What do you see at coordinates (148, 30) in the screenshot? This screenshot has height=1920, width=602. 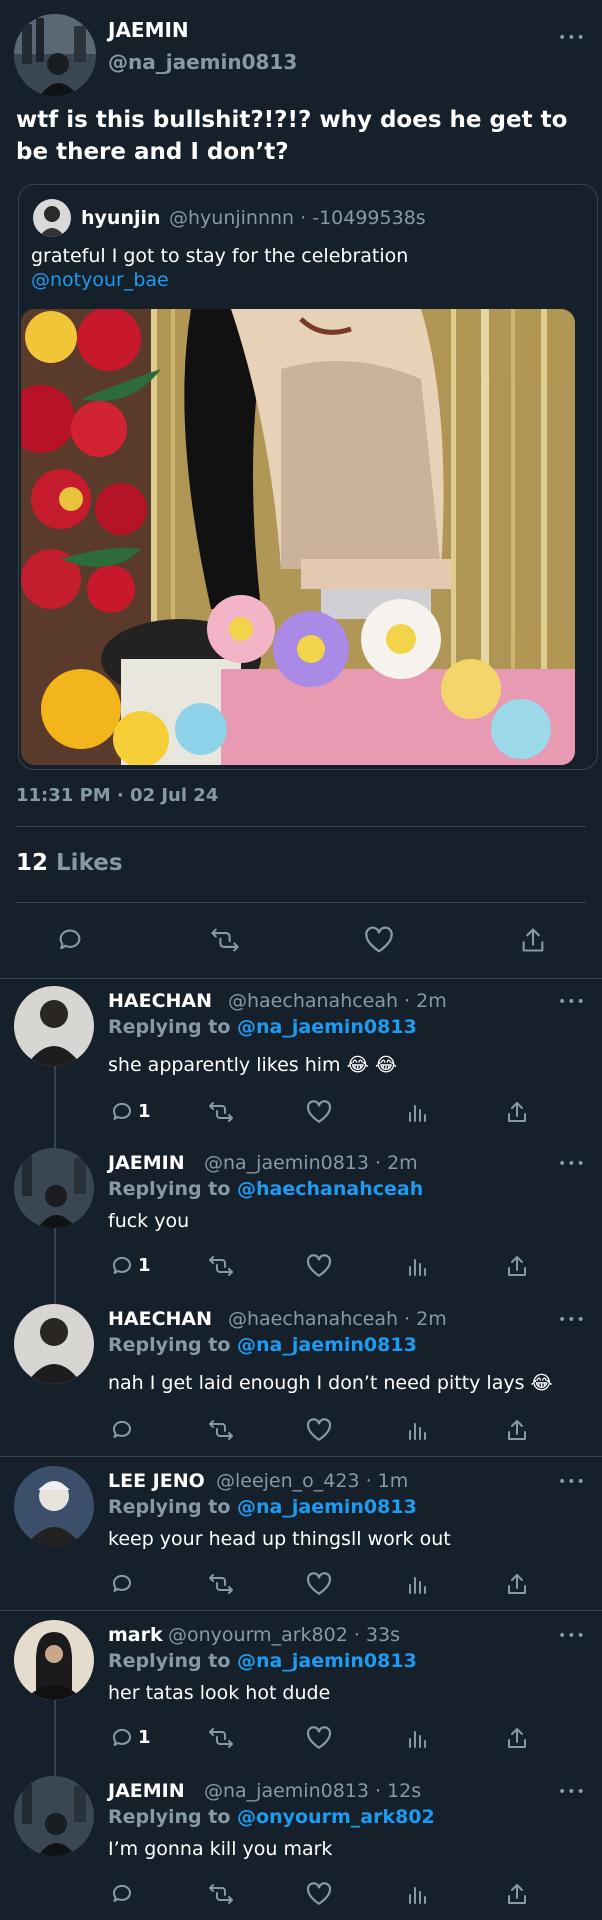 I see `author-name: JAEMIN` at bounding box center [148, 30].